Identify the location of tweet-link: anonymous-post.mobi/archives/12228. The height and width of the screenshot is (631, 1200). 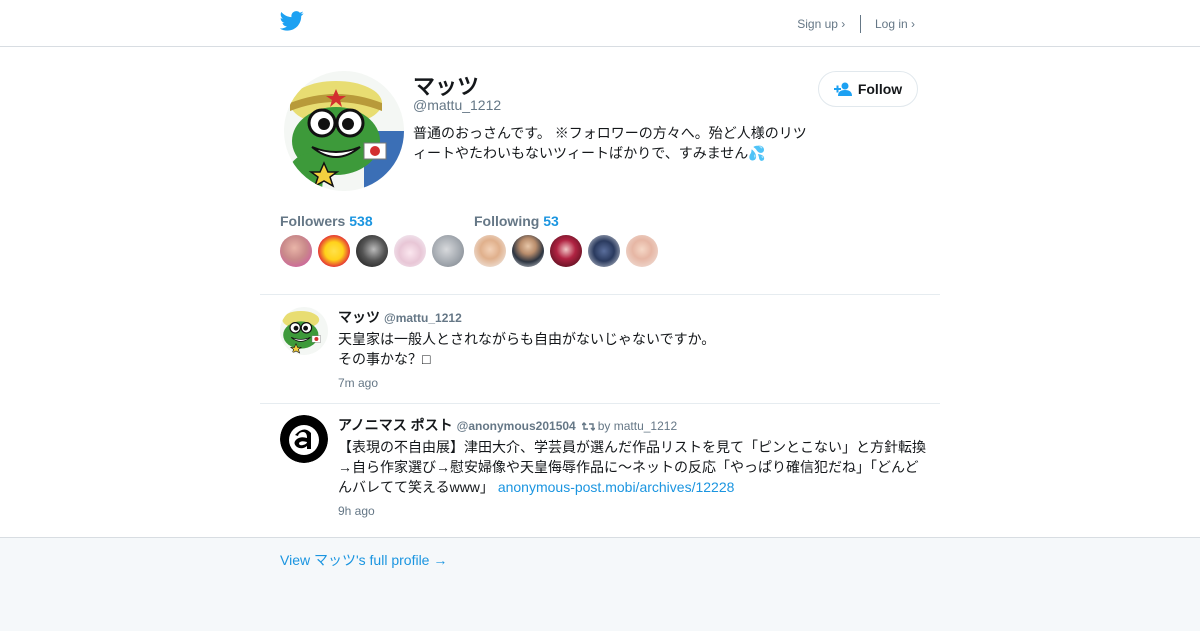
(616, 487).